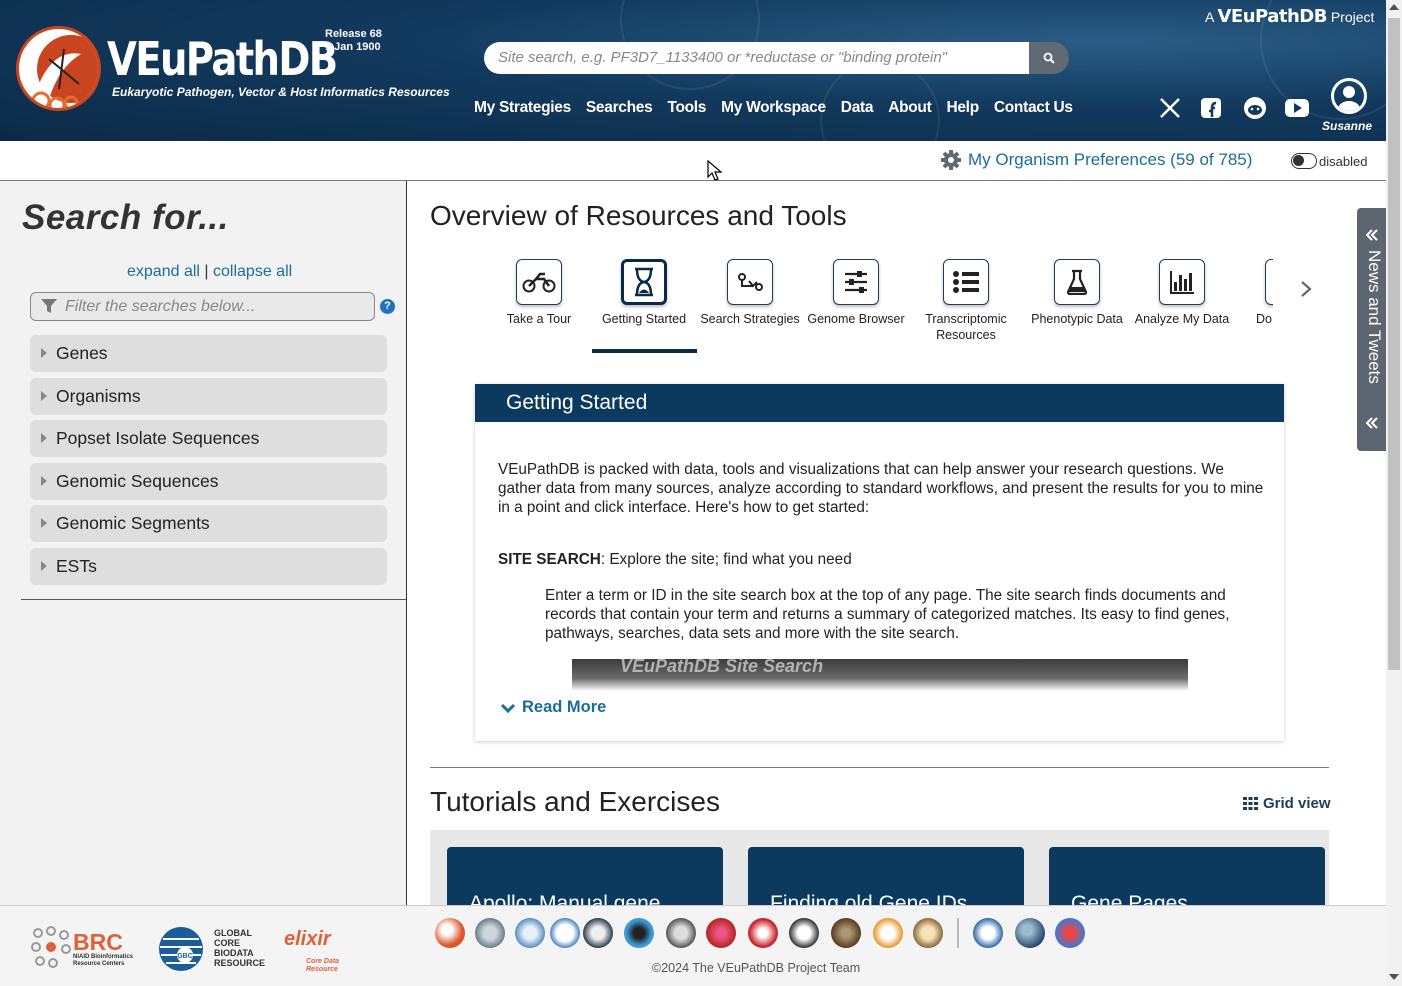 This screenshot has width=1402, height=986. What do you see at coordinates (1394, 977) in the screenshot?
I see `scroll-down-arrow-icon` at bounding box center [1394, 977].